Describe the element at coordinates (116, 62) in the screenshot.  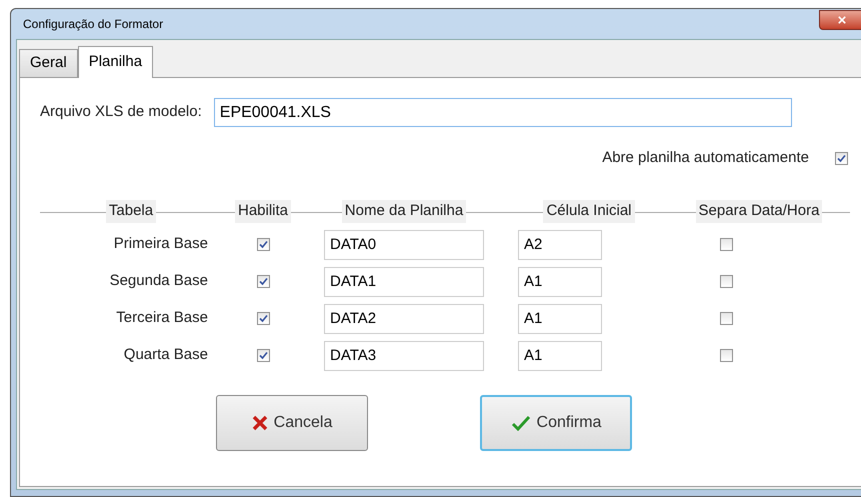
I see `tab: Planilha` at that location.